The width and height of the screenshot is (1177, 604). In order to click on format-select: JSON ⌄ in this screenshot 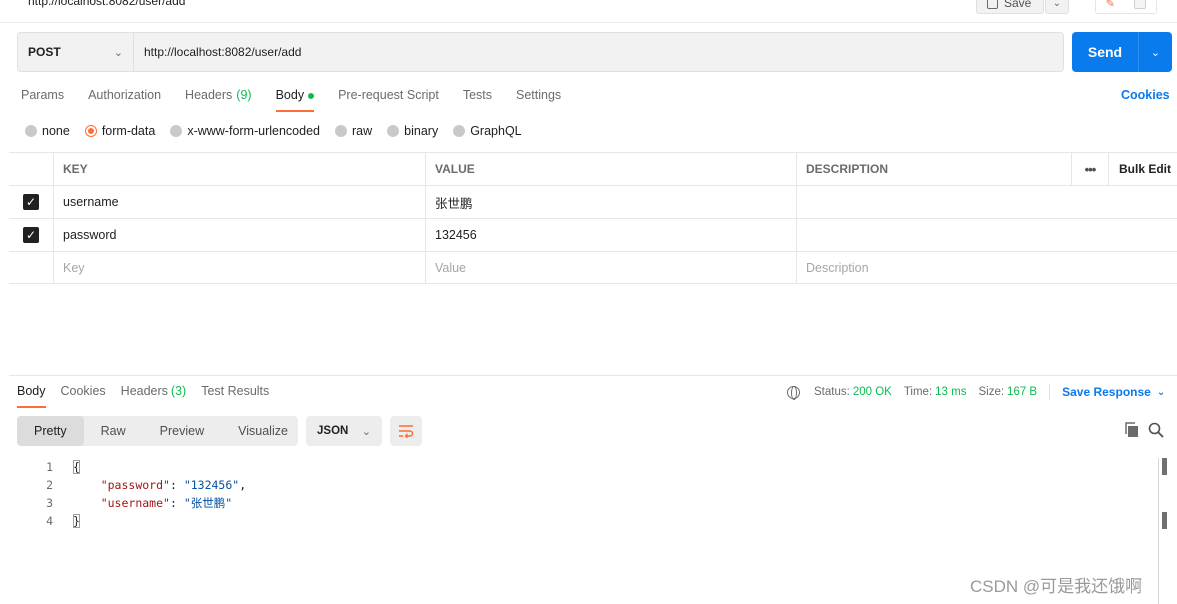, I will do `click(344, 431)`.